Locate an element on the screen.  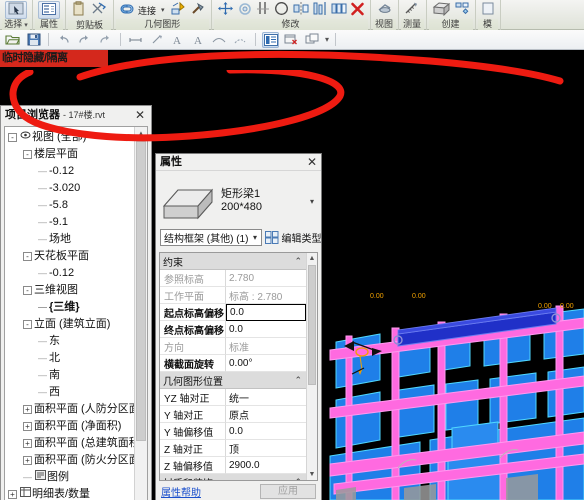
save-icon is located at coordinates (33, 40).